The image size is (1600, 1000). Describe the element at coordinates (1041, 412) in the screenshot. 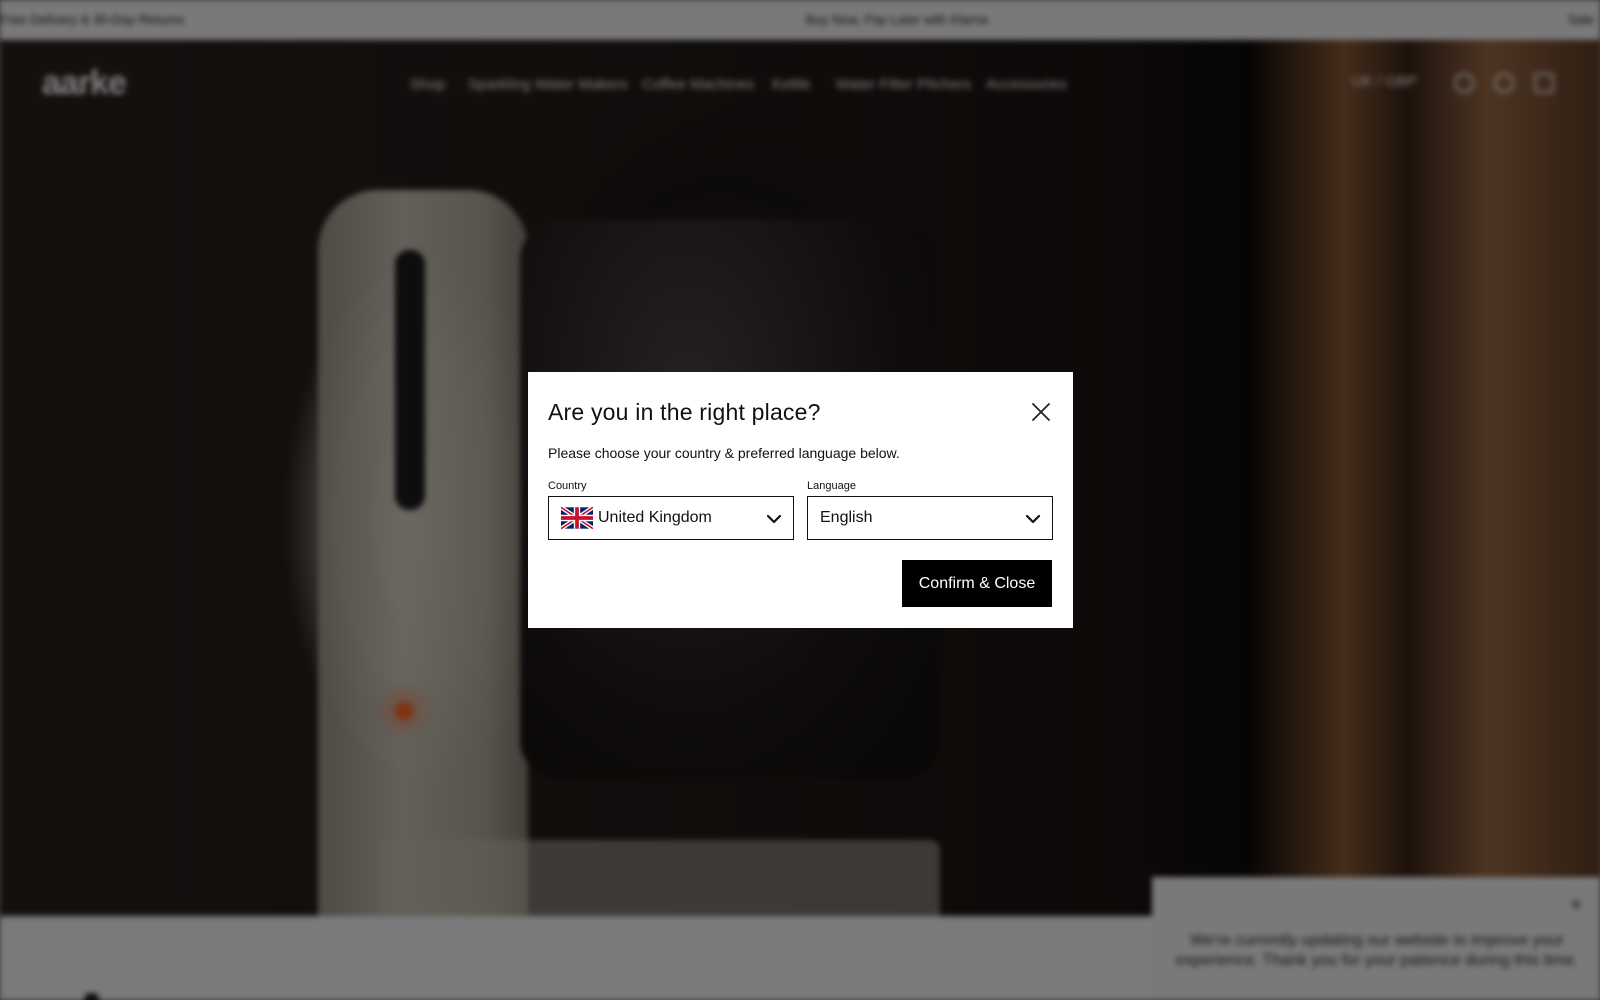

I see `close-icon` at that location.